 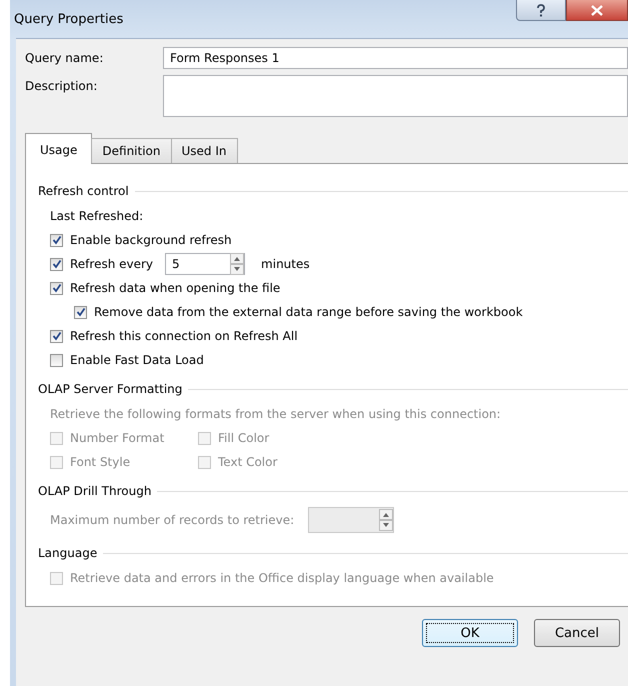 What do you see at coordinates (248, 462) in the screenshot?
I see `checkbox-label: Text Color` at bounding box center [248, 462].